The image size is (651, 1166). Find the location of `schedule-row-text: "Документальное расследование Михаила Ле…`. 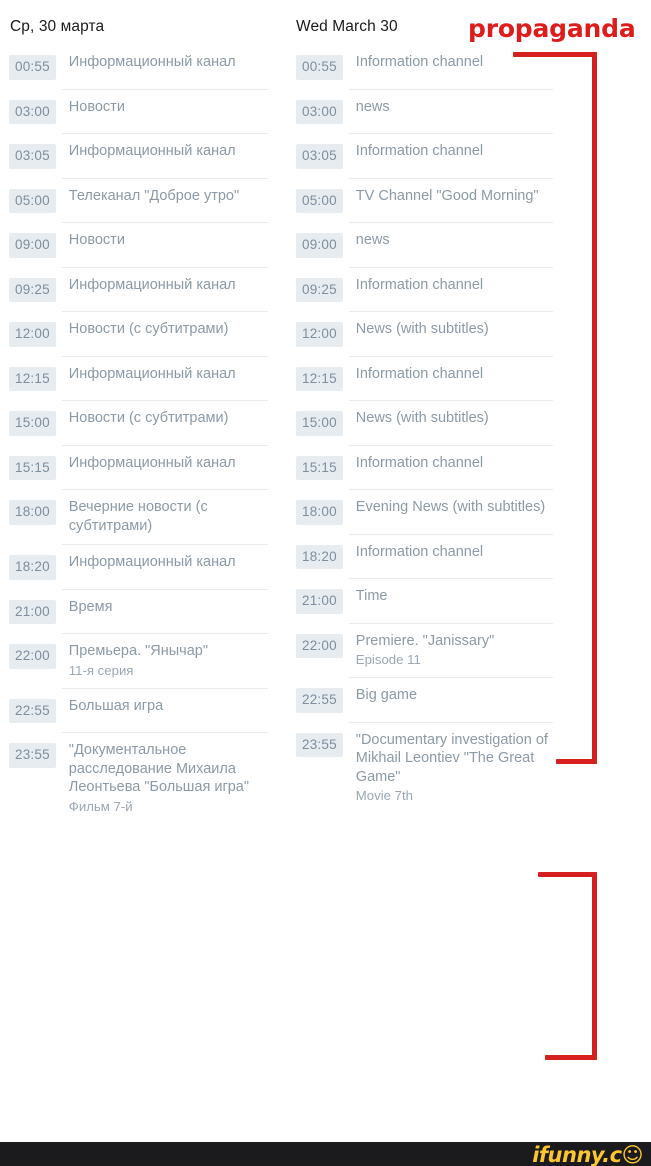

schedule-row-text: "Документальное расследование Михаила Ле… is located at coordinates (171, 778).